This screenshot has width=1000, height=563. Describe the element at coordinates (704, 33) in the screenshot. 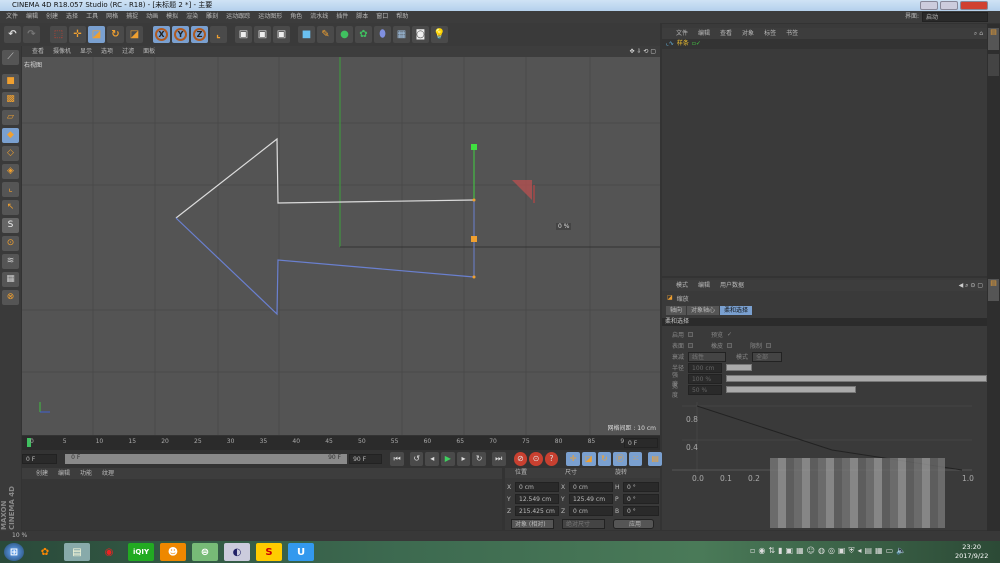

I see `om-menu-edit: 编辑` at that location.